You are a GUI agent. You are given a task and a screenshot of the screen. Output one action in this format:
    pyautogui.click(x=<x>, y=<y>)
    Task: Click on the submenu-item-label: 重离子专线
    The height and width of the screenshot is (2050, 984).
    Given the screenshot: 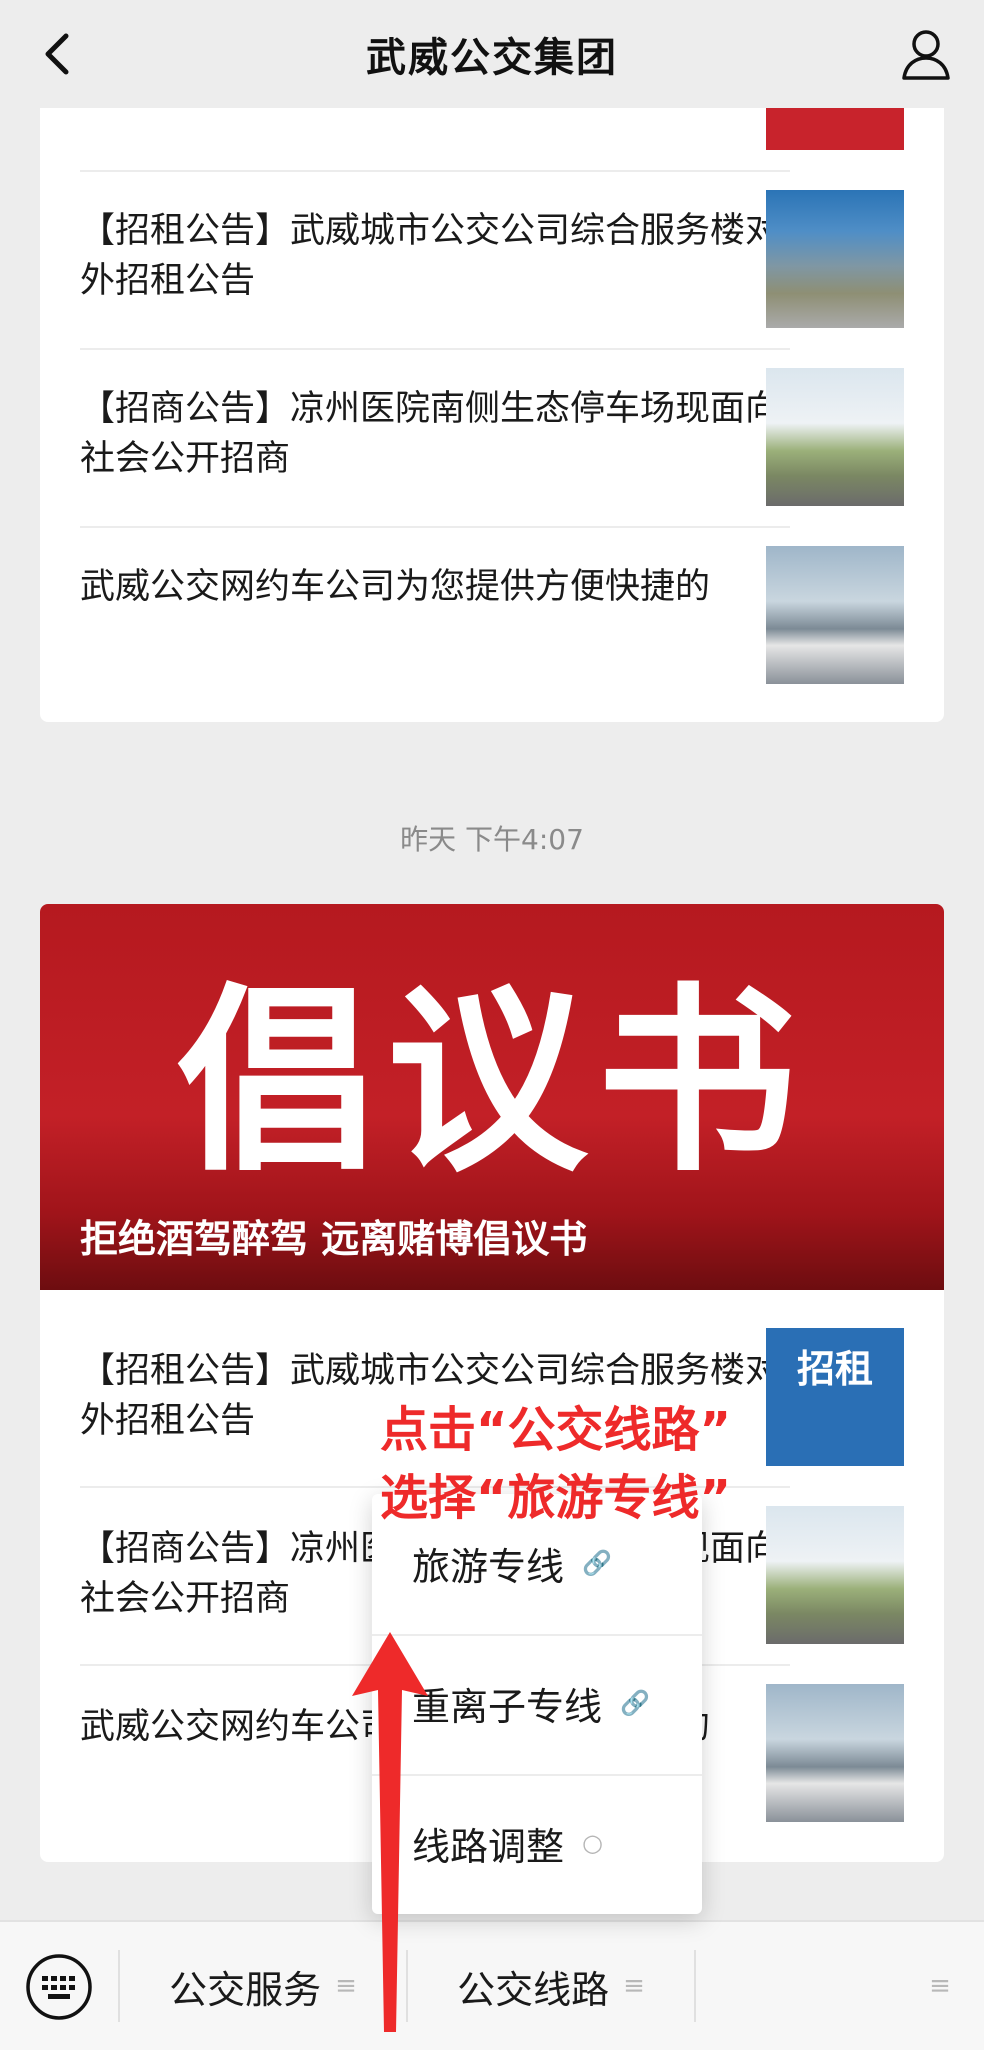 What is the action you would take?
    pyautogui.click(x=507, y=1706)
    